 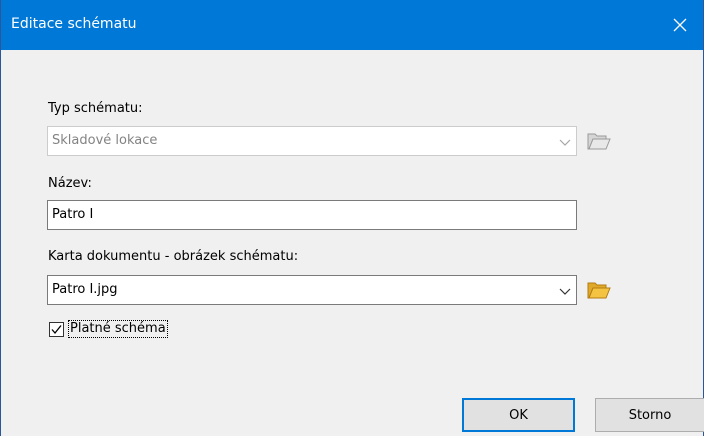 I want to click on document-label: Karta dokumentu - obrázek schématu:, so click(x=173, y=256).